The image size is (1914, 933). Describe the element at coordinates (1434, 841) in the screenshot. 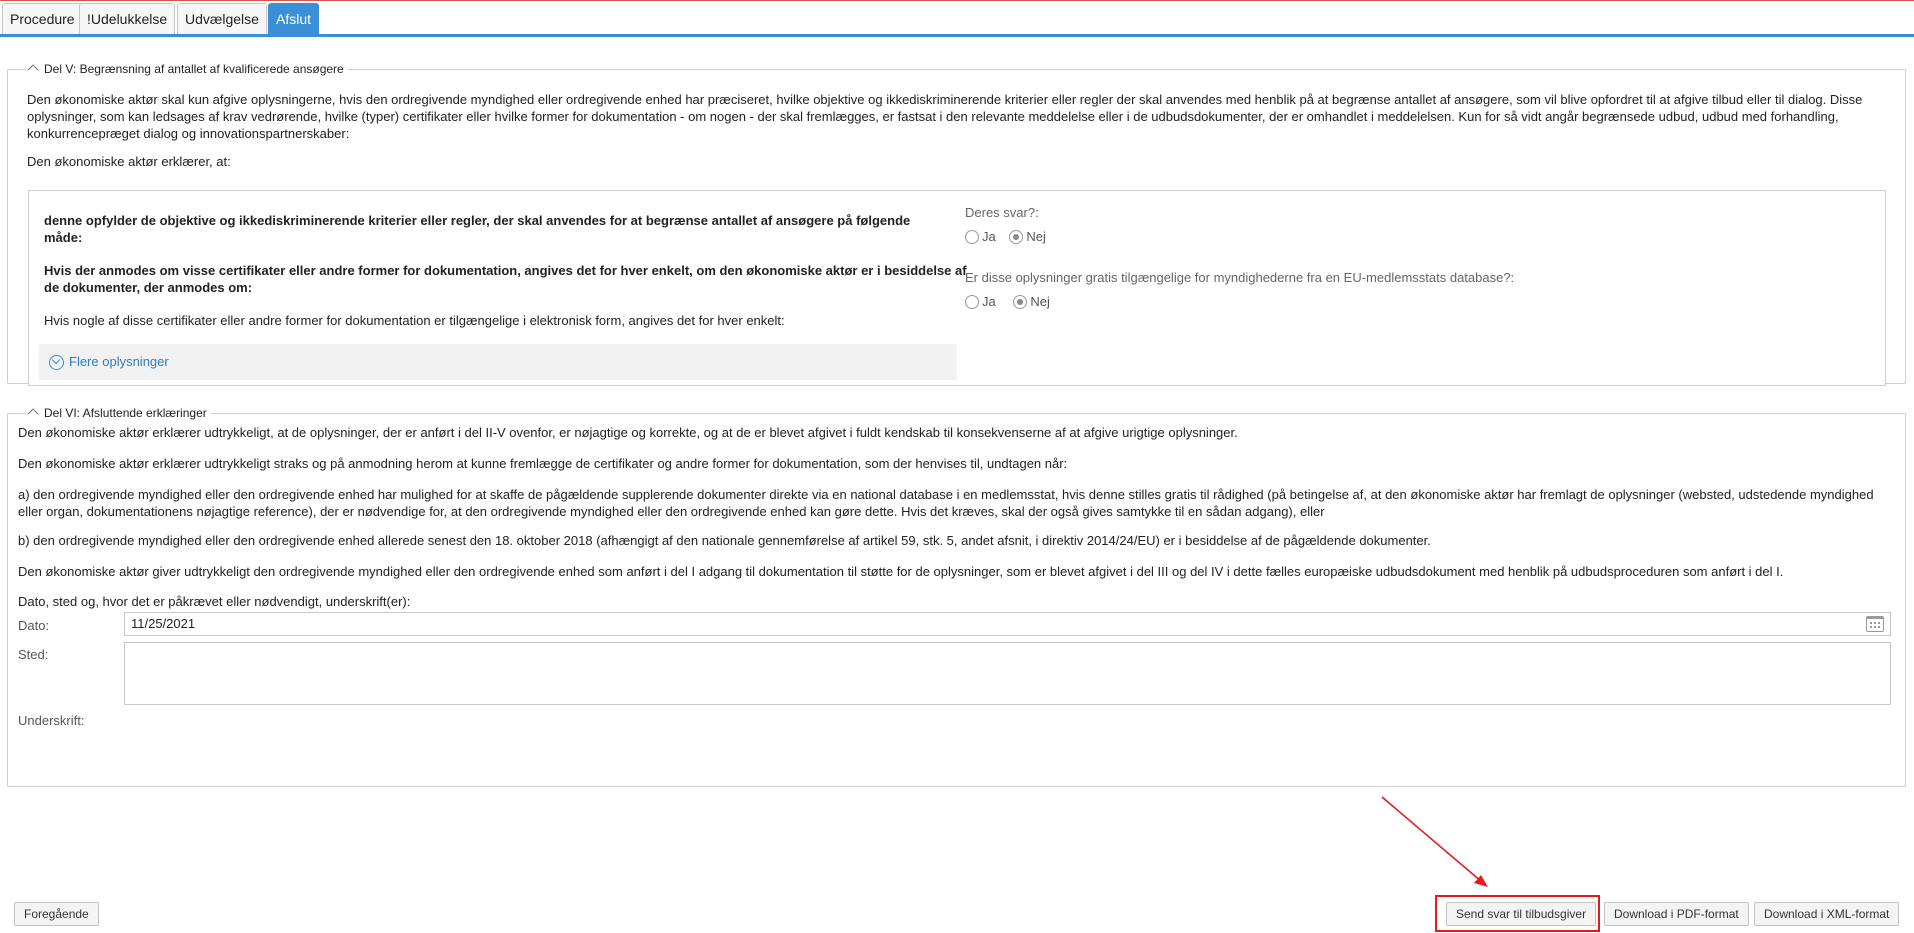

I see `annotation-arrow-icon` at that location.